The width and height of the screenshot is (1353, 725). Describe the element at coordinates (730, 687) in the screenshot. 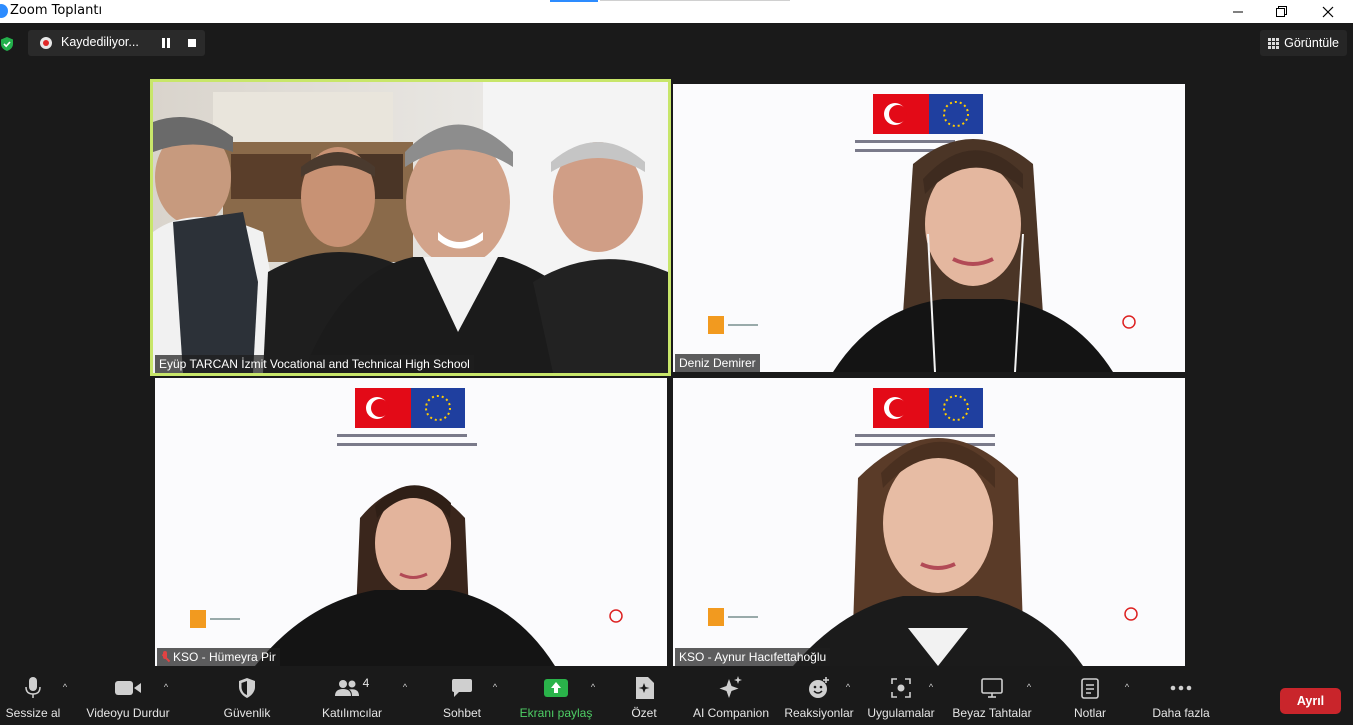

I see `sparkle-icon` at that location.